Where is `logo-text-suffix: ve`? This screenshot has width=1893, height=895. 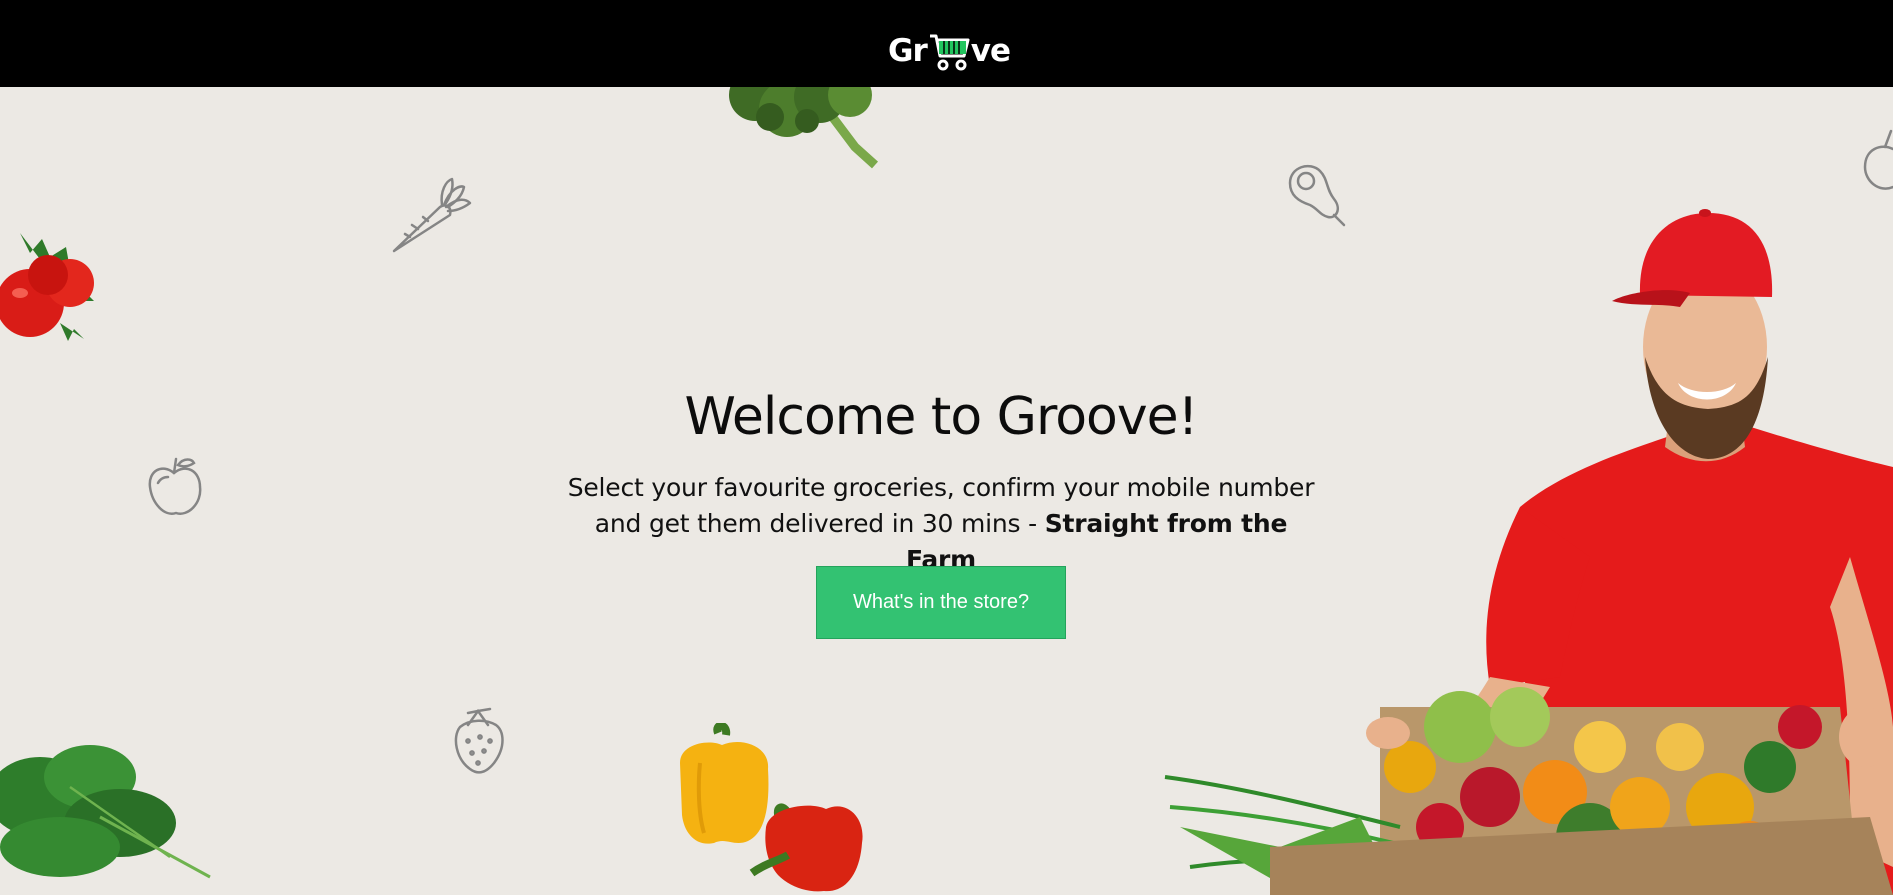 logo-text-suffix: ve is located at coordinates (990, 51).